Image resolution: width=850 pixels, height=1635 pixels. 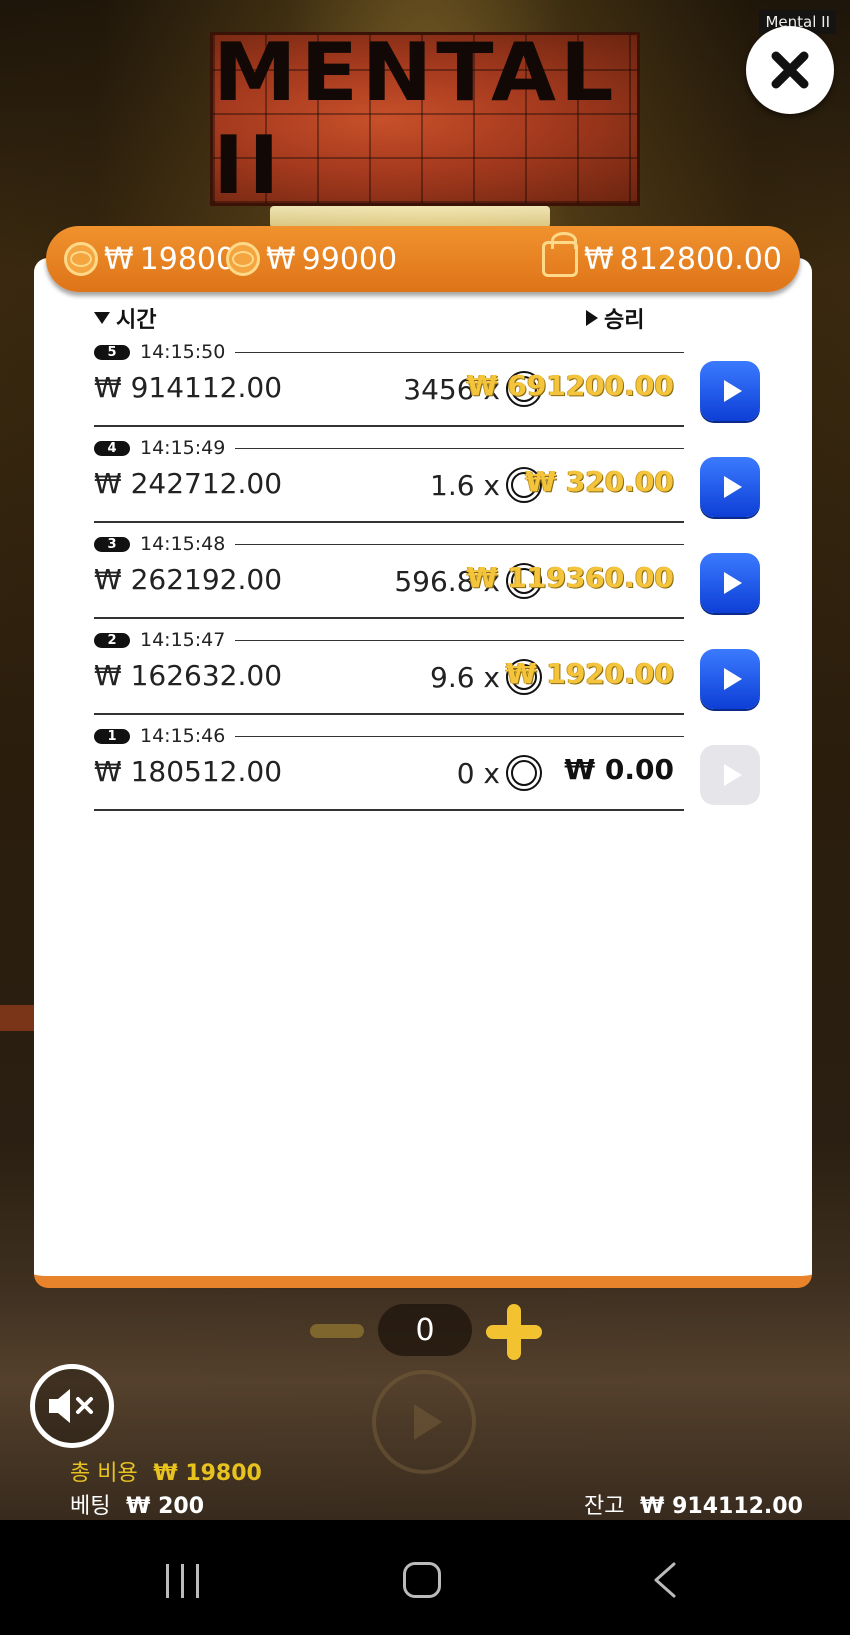 What do you see at coordinates (570, 577) in the screenshot?
I see `round-win: ₩ 119360.00` at bounding box center [570, 577].